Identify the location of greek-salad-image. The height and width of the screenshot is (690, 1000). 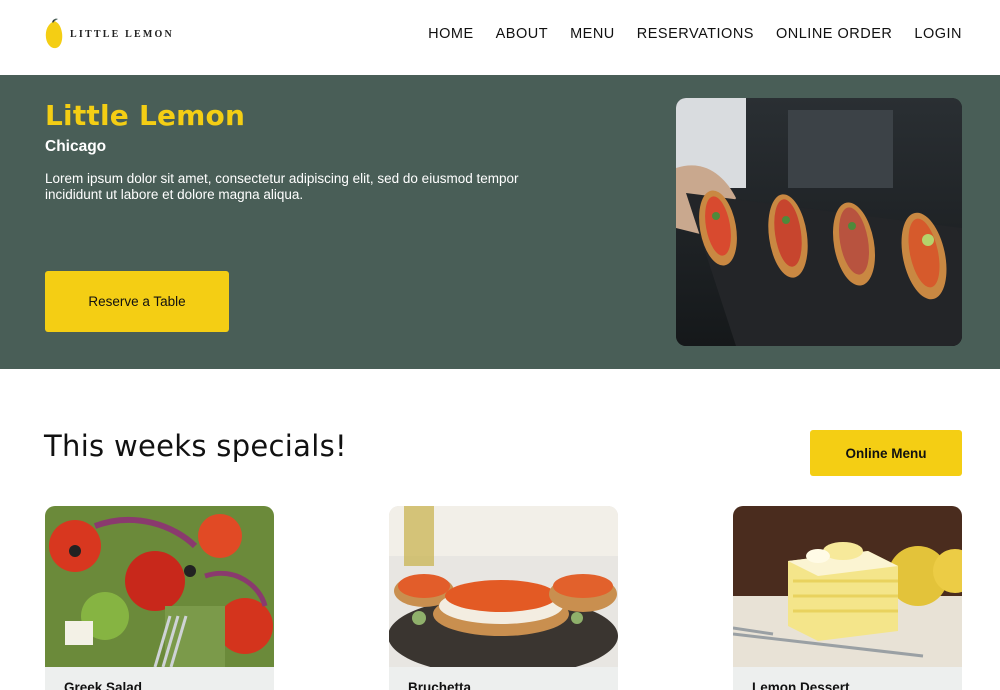
(159, 586).